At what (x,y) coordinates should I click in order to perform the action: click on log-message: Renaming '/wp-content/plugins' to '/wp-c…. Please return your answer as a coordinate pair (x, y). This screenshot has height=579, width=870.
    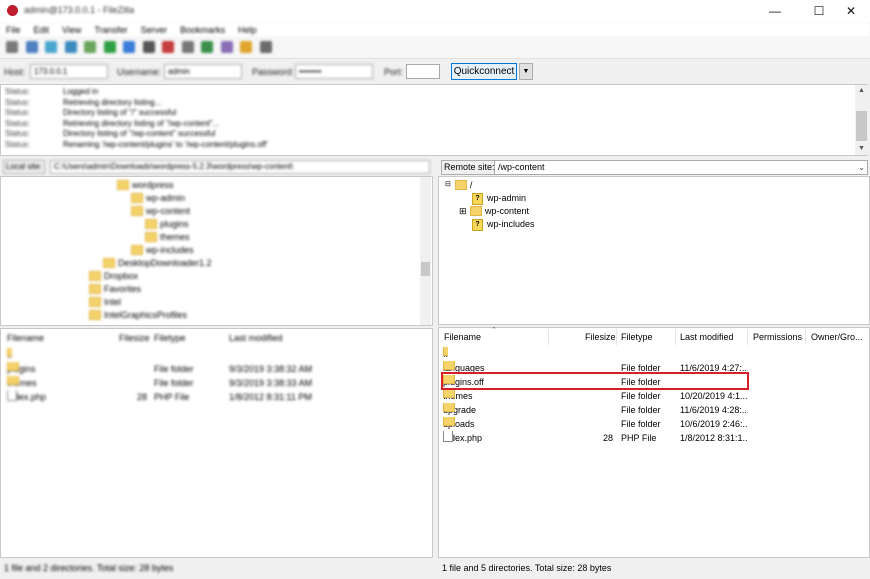
    Looking at the image, I should click on (165, 144).